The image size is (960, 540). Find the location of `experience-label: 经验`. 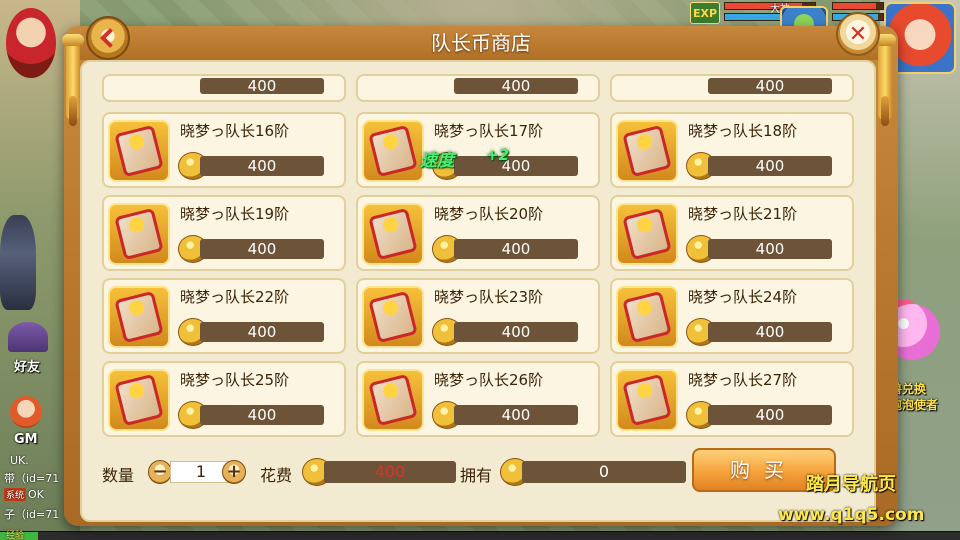

experience-label: 经验 is located at coordinates (15, 535).